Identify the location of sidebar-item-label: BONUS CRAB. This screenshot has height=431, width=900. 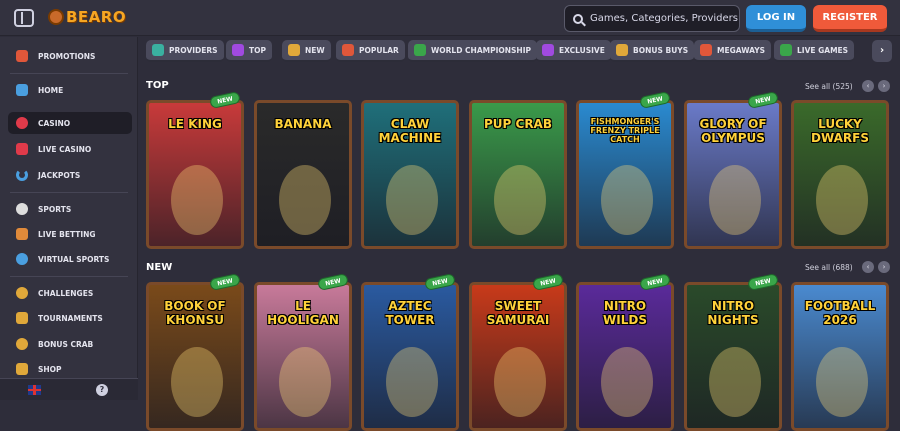
(66, 344).